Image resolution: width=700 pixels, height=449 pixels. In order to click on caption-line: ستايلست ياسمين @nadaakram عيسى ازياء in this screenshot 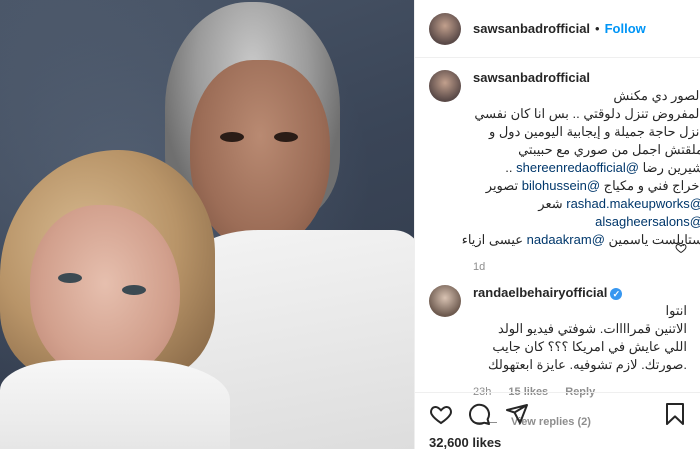, I will do `click(581, 240)`.